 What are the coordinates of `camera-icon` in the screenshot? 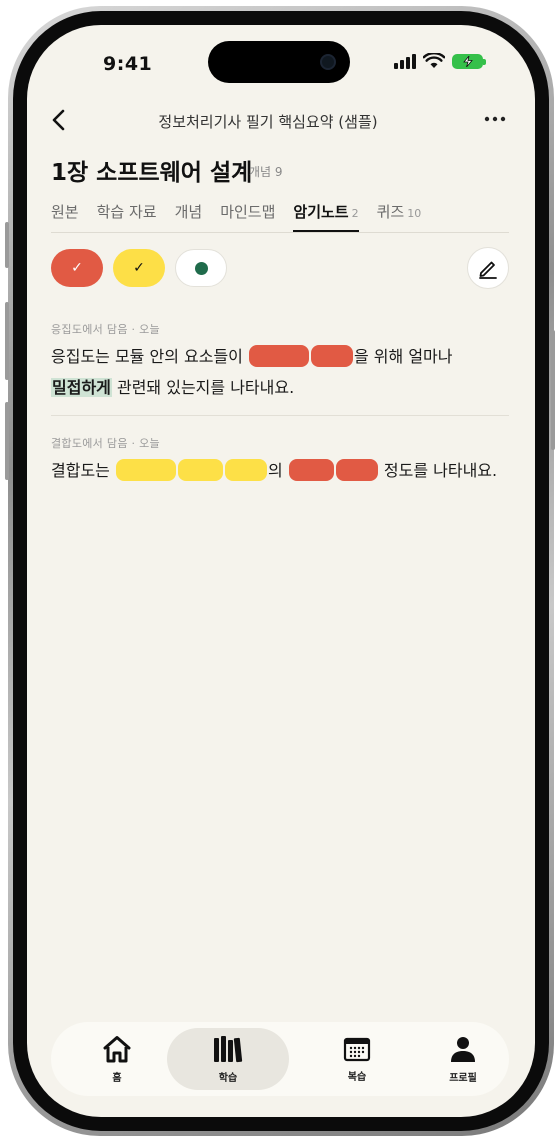 It's located at (328, 62).